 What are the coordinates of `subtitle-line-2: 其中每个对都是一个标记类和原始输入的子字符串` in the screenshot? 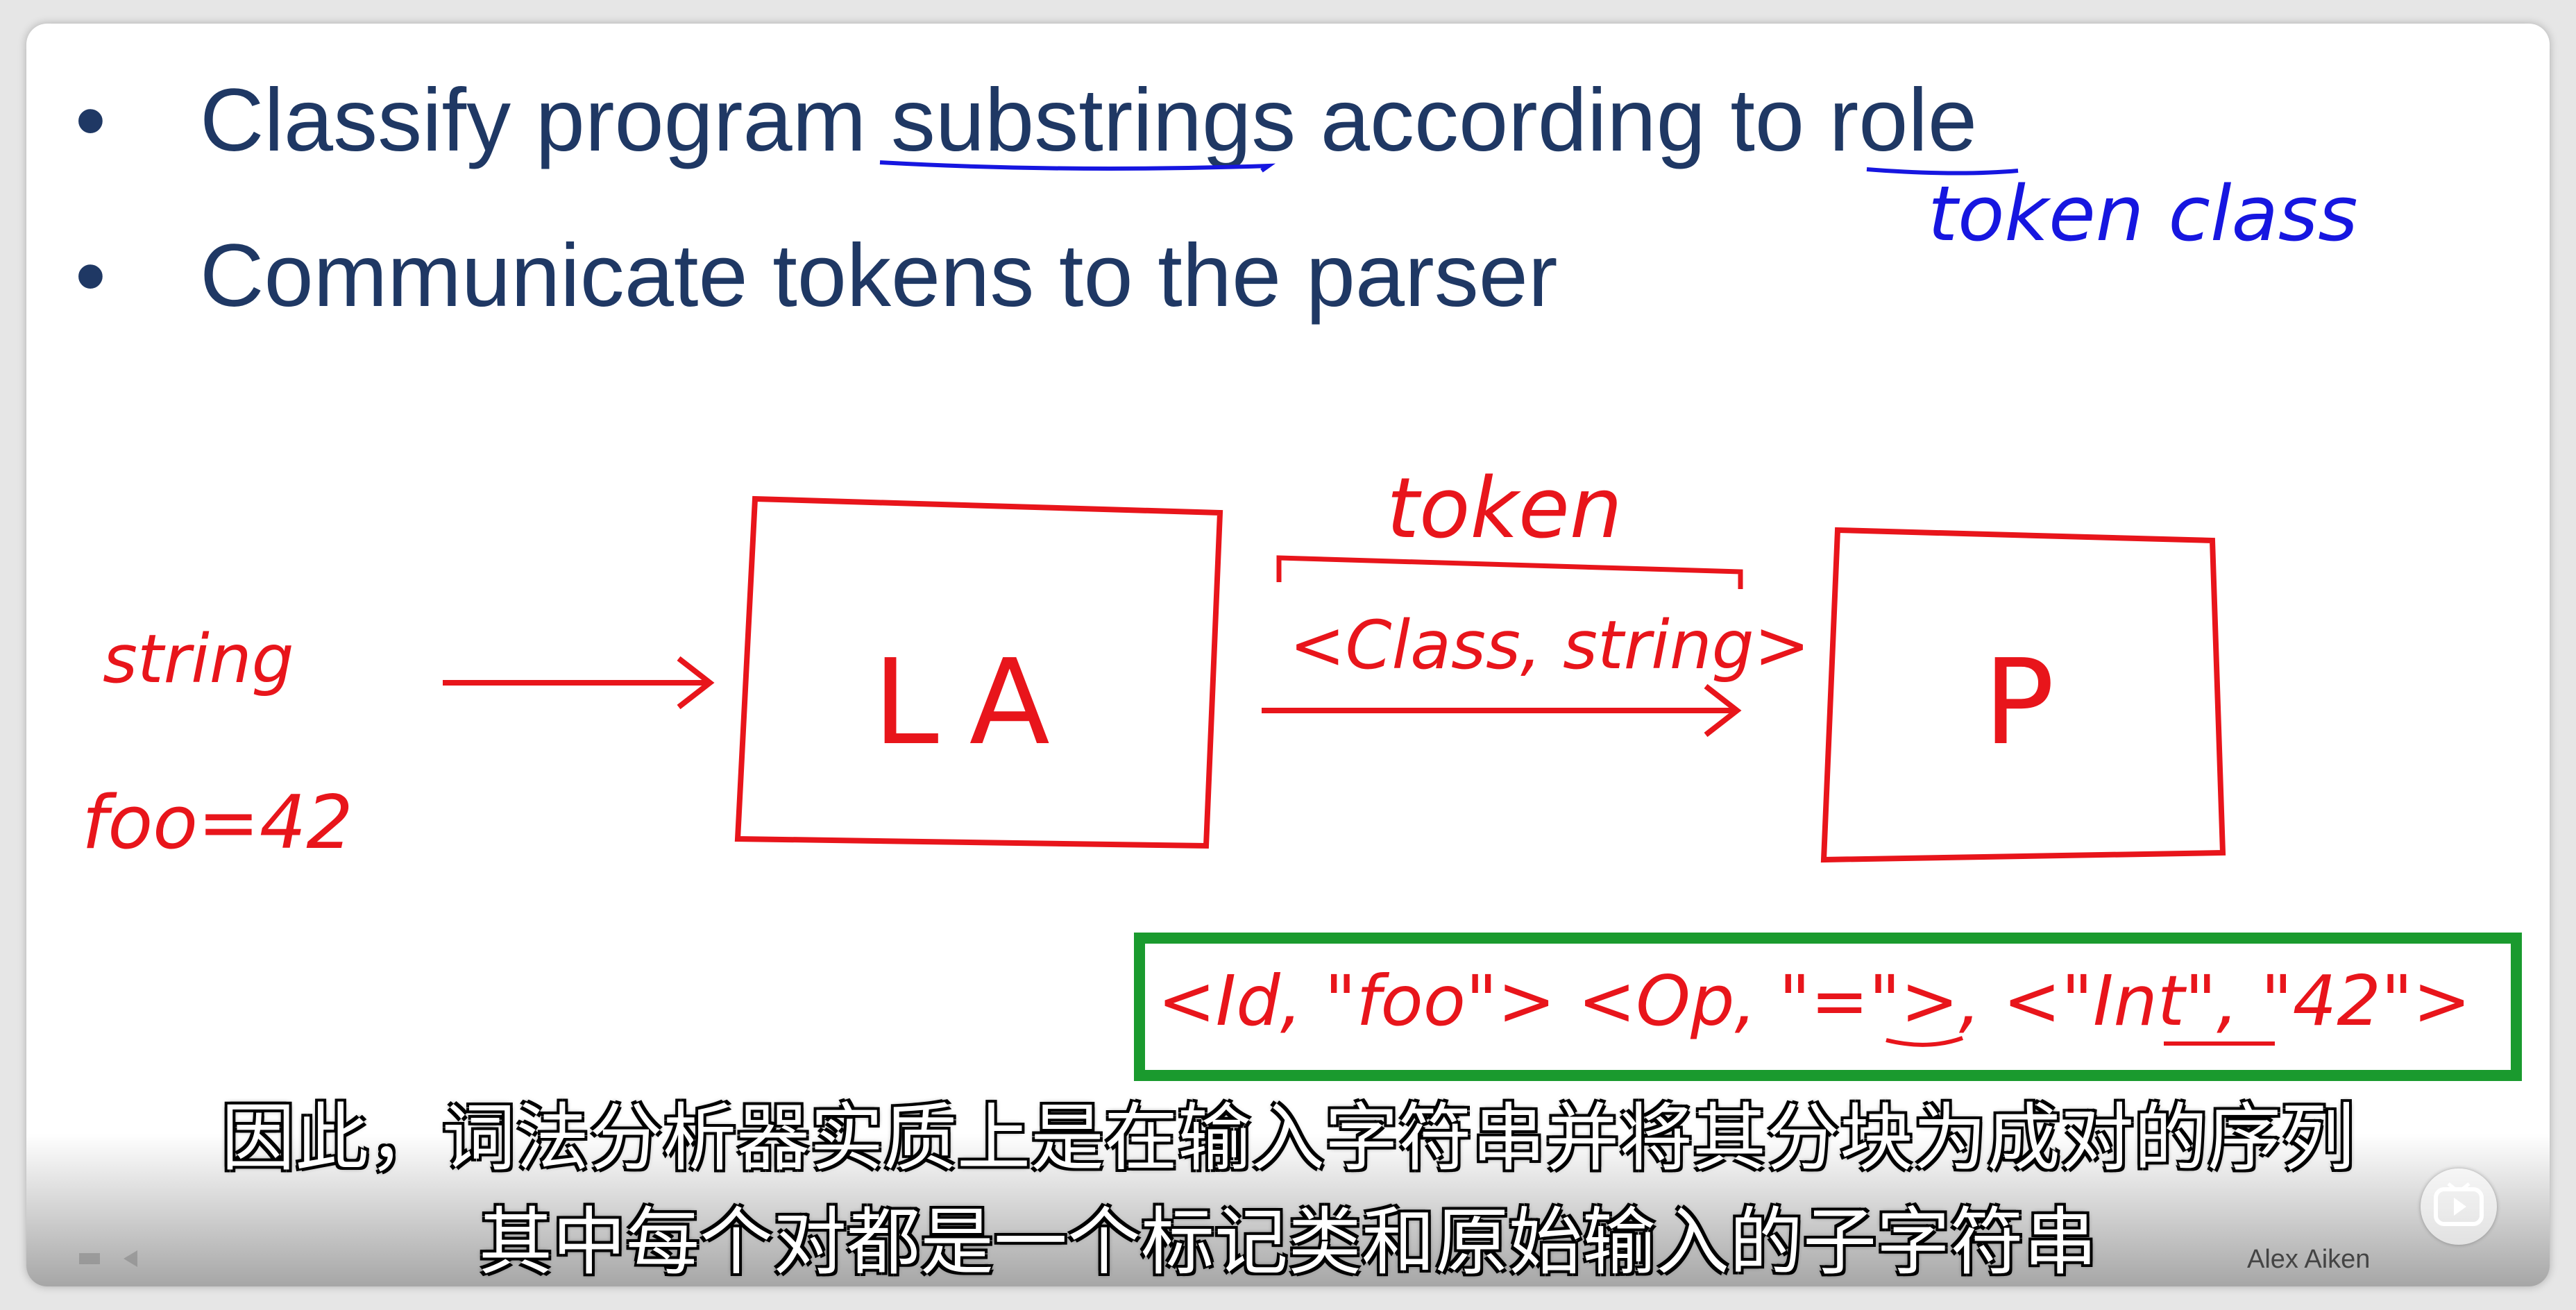 It's located at (1288, 1242).